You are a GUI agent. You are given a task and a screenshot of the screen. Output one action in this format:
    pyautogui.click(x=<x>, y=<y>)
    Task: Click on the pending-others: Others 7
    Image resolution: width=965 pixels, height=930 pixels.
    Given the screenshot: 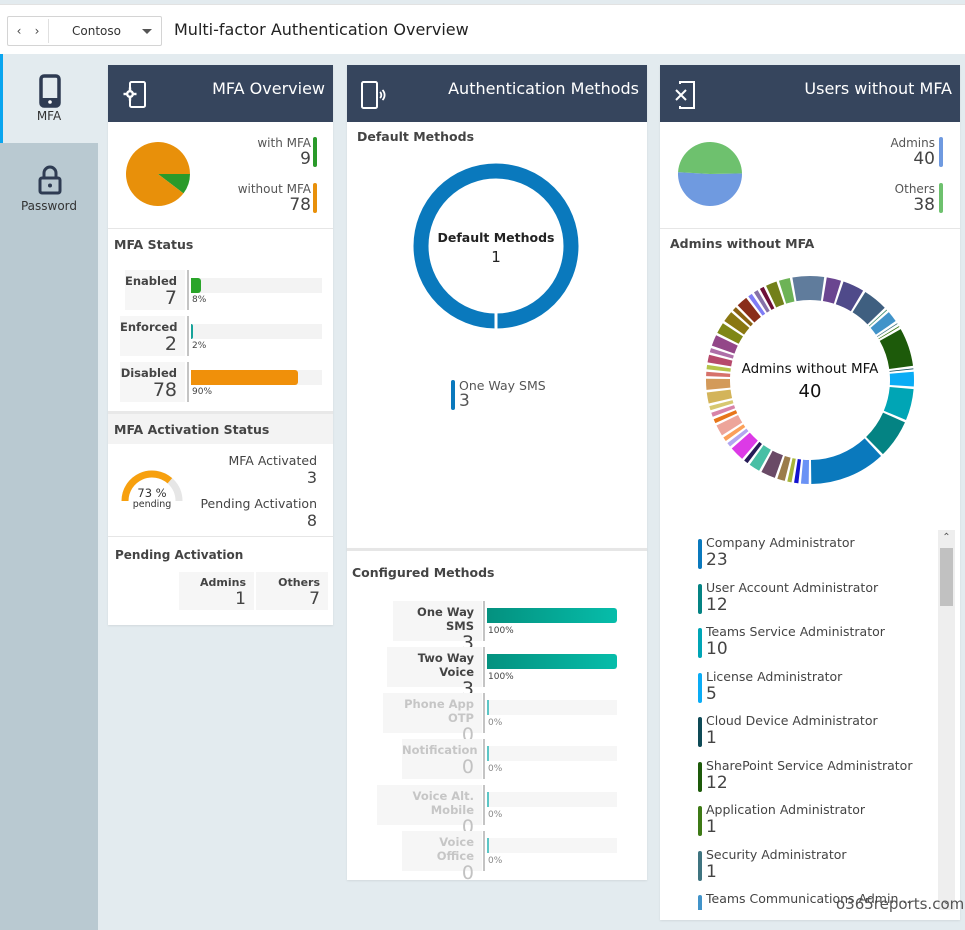 What is the action you would take?
    pyautogui.click(x=292, y=591)
    